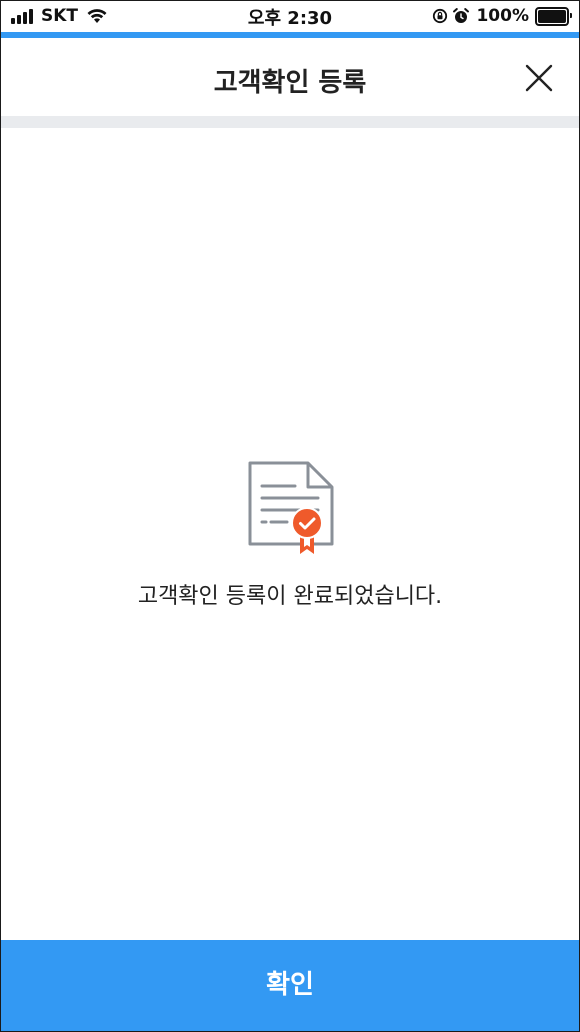 Image resolution: width=580 pixels, height=1032 pixels. Describe the element at coordinates (461, 15) in the screenshot. I see `alarm-icon` at that location.